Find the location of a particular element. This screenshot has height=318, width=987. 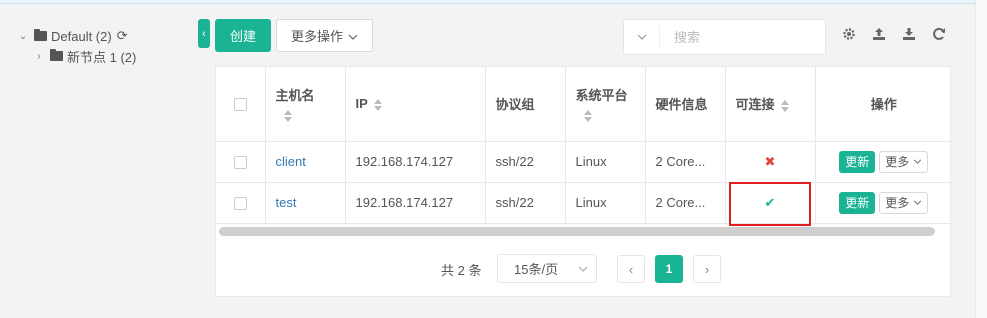

toolbar: 创建 更多操作 is located at coordinates (294, 35).